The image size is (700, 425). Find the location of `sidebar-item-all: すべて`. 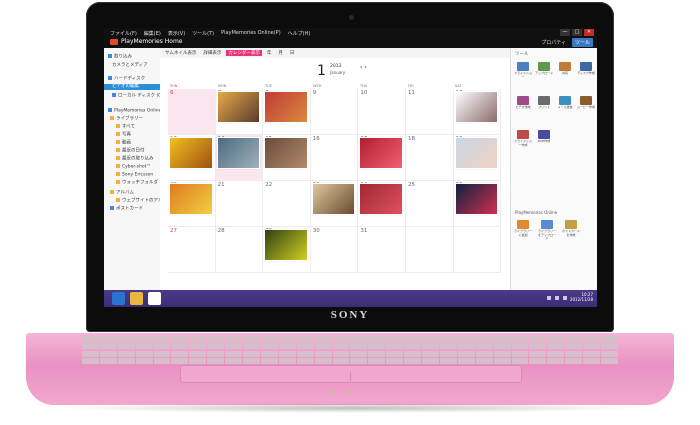

sidebar-item-all: すべて is located at coordinates (125, 127).